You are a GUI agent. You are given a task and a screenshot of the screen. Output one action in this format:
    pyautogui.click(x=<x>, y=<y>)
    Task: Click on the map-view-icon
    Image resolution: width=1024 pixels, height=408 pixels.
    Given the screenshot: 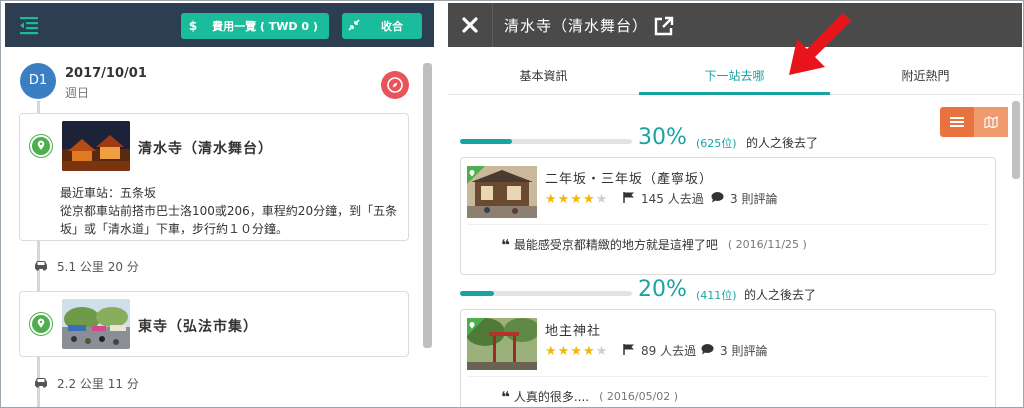 What is the action you would take?
    pyautogui.click(x=991, y=122)
    